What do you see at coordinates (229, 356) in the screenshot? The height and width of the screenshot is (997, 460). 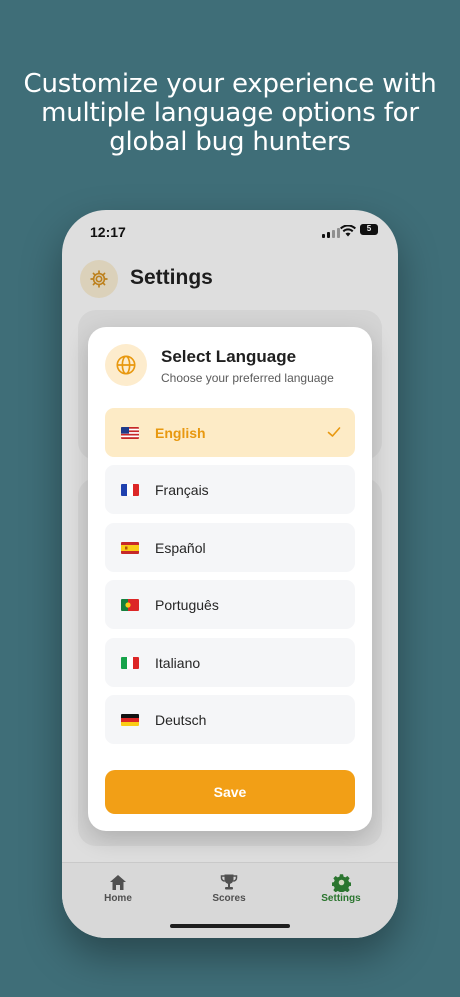 I see `modal-title: Select Language` at bounding box center [229, 356].